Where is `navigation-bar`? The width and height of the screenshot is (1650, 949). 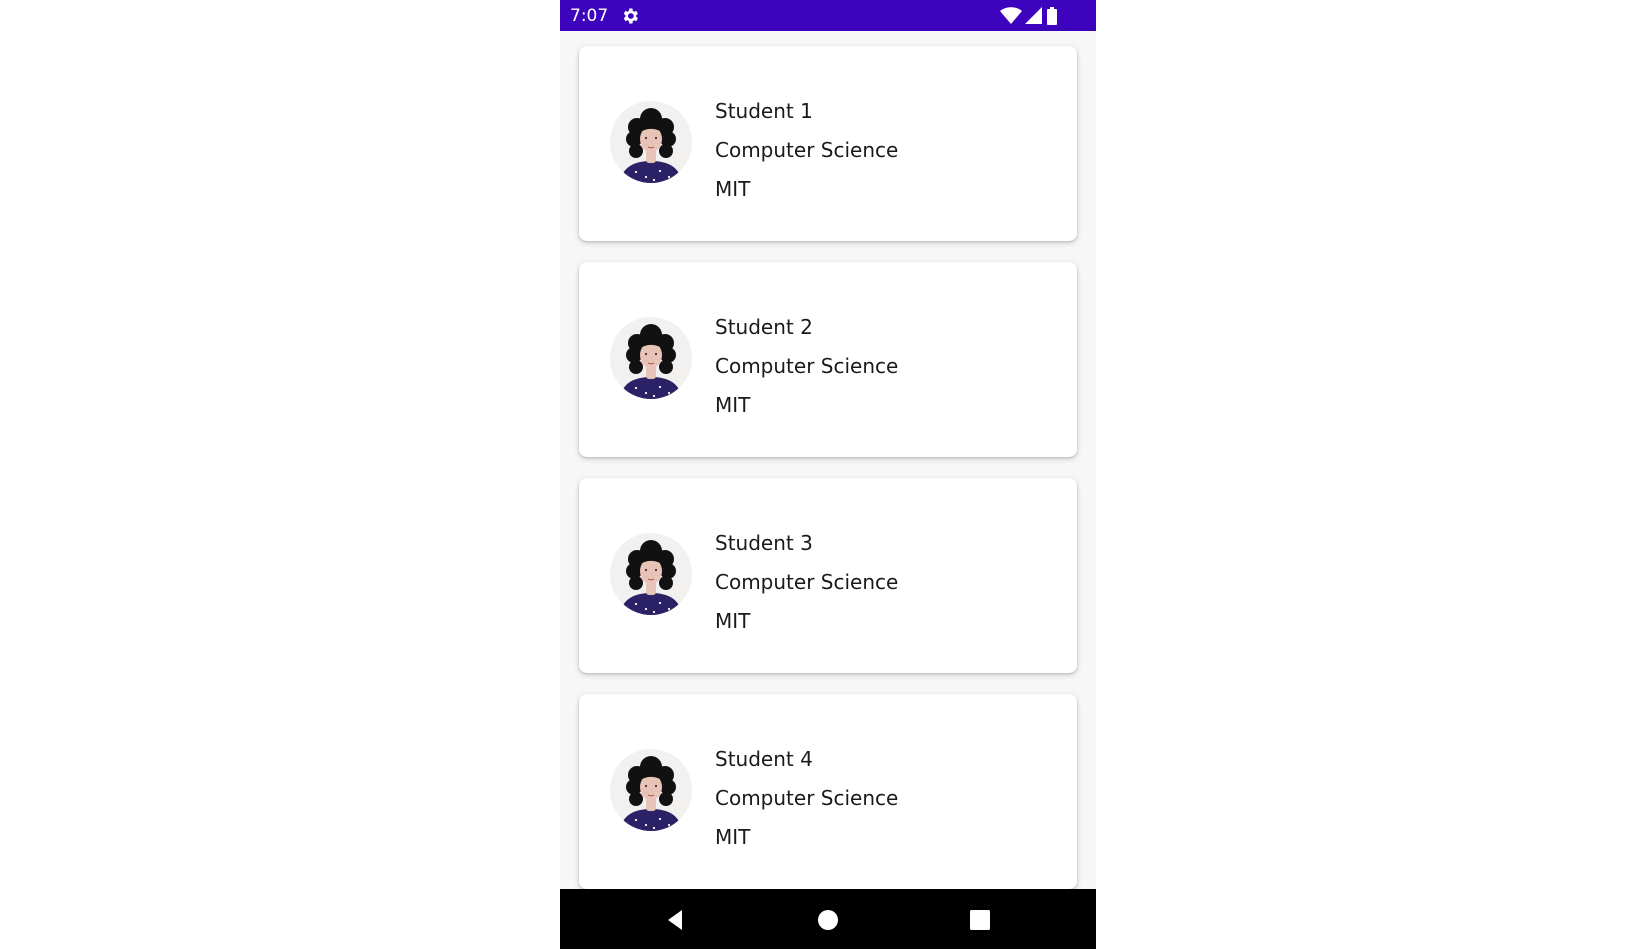
navigation-bar is located at coordinates (828, 919).